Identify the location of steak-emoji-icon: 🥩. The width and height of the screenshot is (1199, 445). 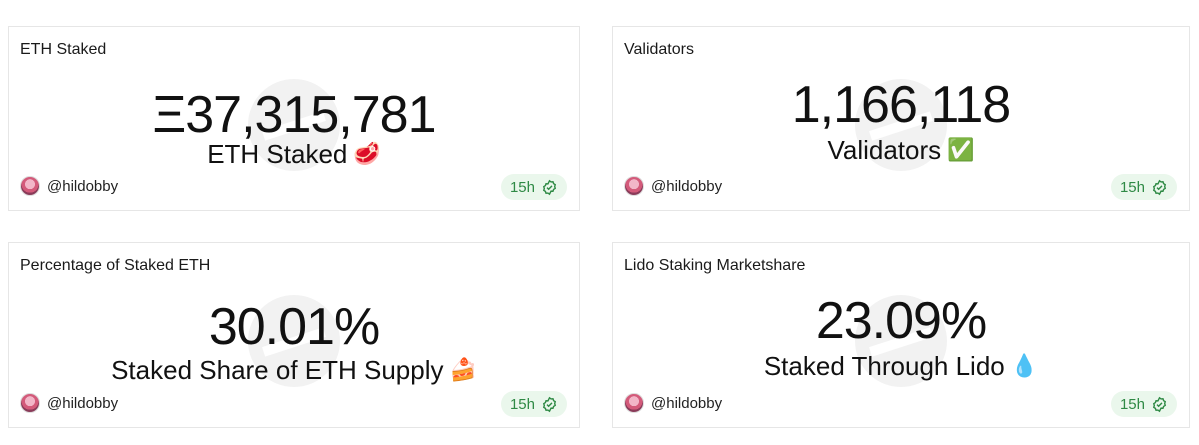
(367, 153).